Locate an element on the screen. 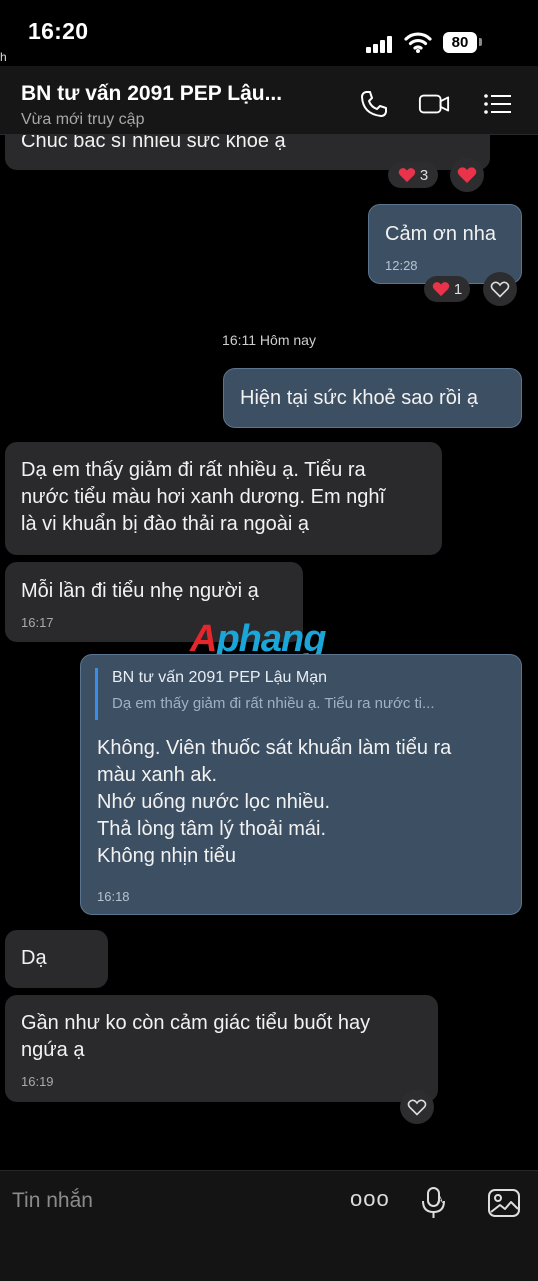  video-icon is located at coordinates (434, 104).